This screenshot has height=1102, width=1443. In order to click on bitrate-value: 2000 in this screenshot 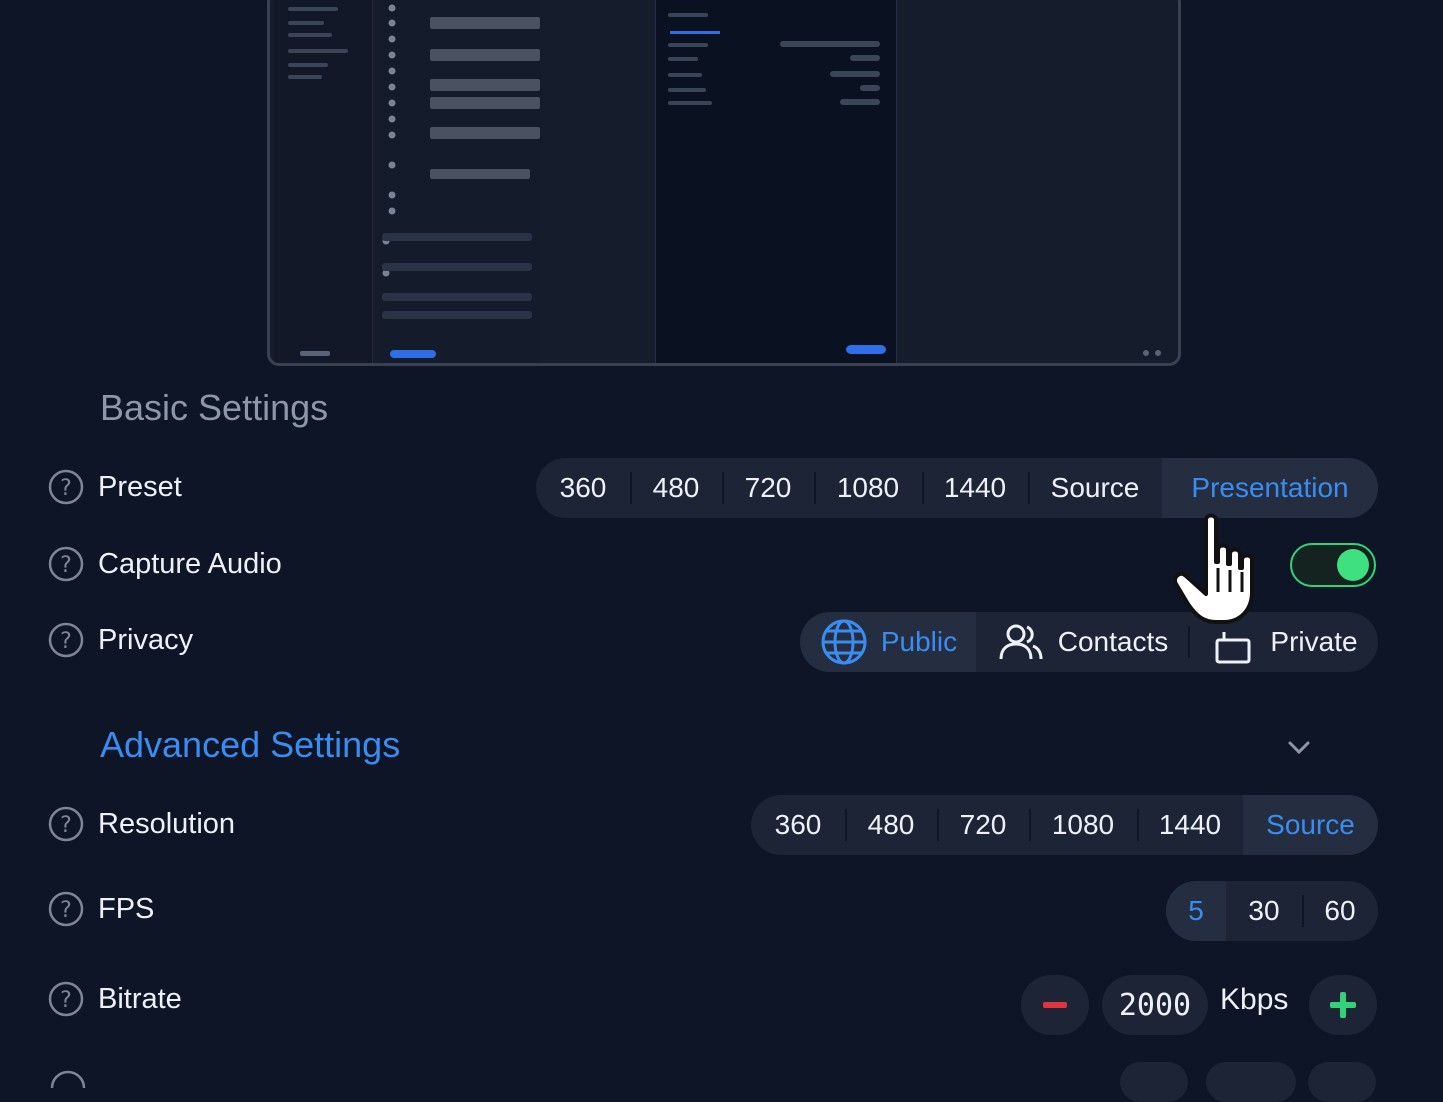, I will do `click(1155, 1005)`.